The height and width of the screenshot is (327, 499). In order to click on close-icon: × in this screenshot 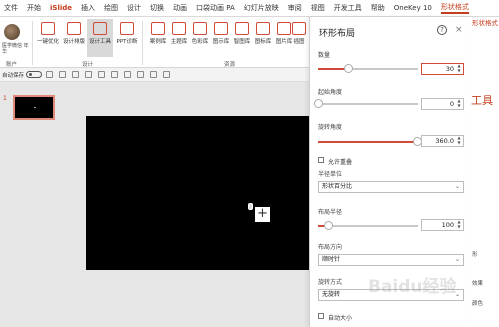, I will do `click(459, 30)`.